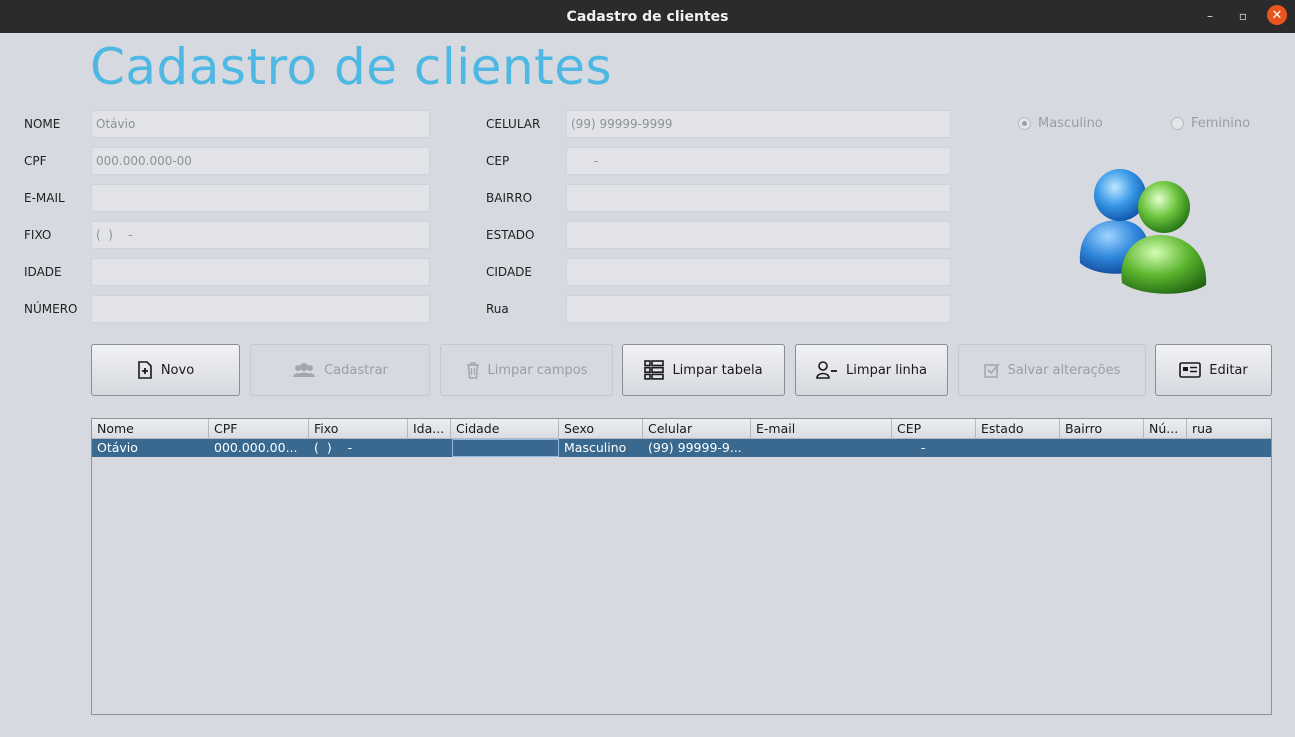  I want to click on cell-cidade, so click(505, 448).